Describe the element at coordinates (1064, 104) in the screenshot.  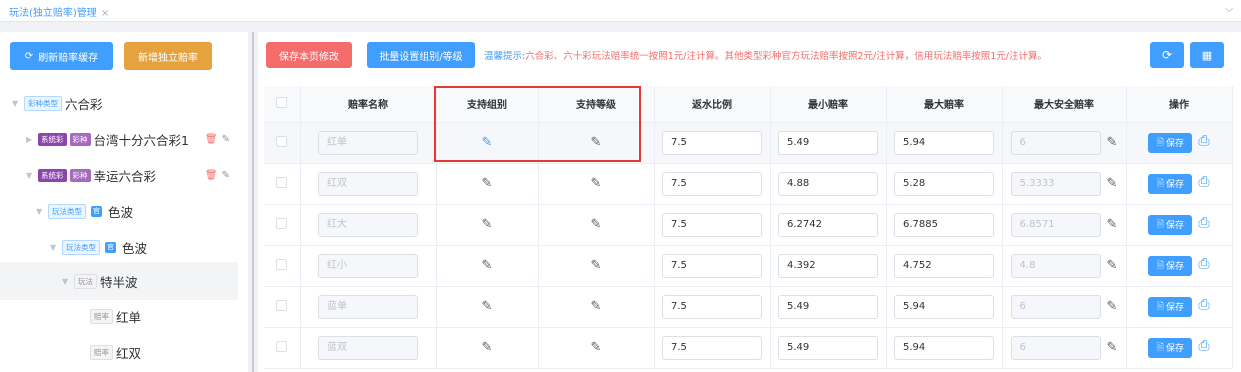
I see `col-header: 最大安全赔率` at that location.